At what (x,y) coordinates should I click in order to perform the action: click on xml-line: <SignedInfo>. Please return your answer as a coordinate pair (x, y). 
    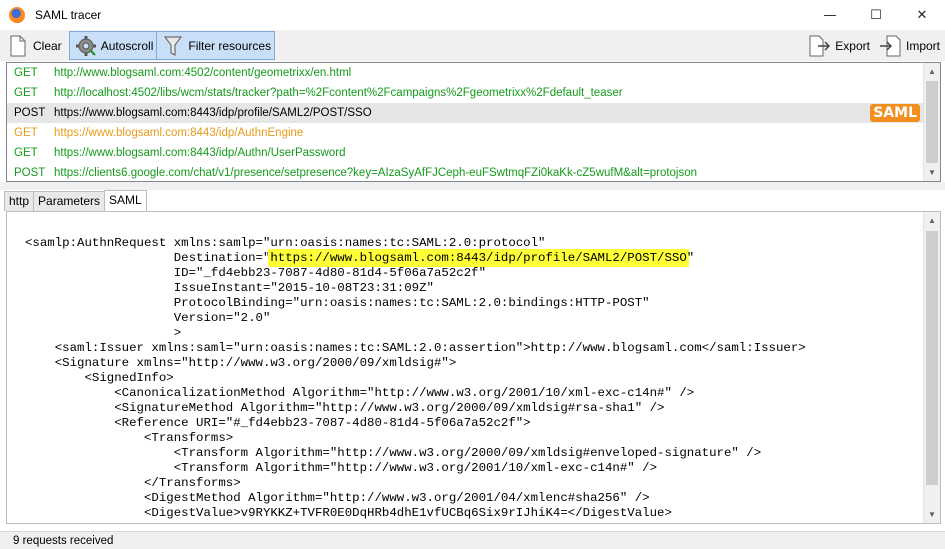
    Looking at the image, I should click on (415, 378).